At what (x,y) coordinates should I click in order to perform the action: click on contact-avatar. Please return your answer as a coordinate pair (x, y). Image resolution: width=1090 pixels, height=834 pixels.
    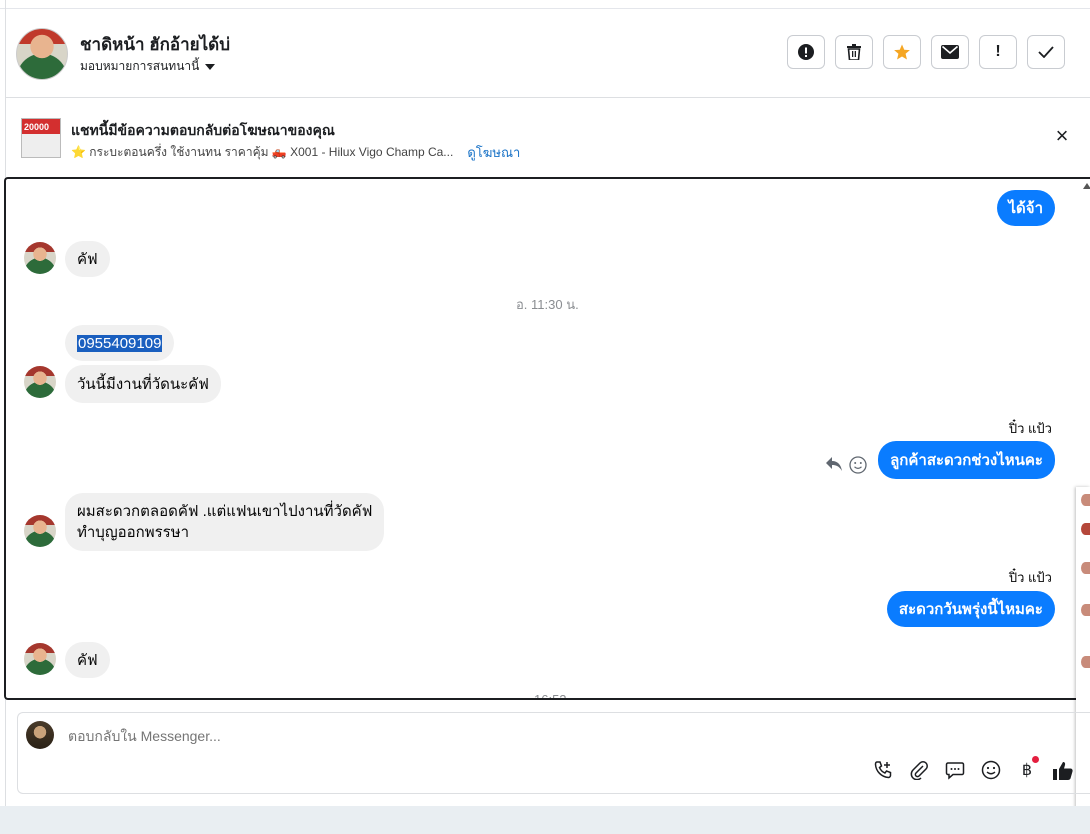
    Looking at the image, I should click on (42, 54).